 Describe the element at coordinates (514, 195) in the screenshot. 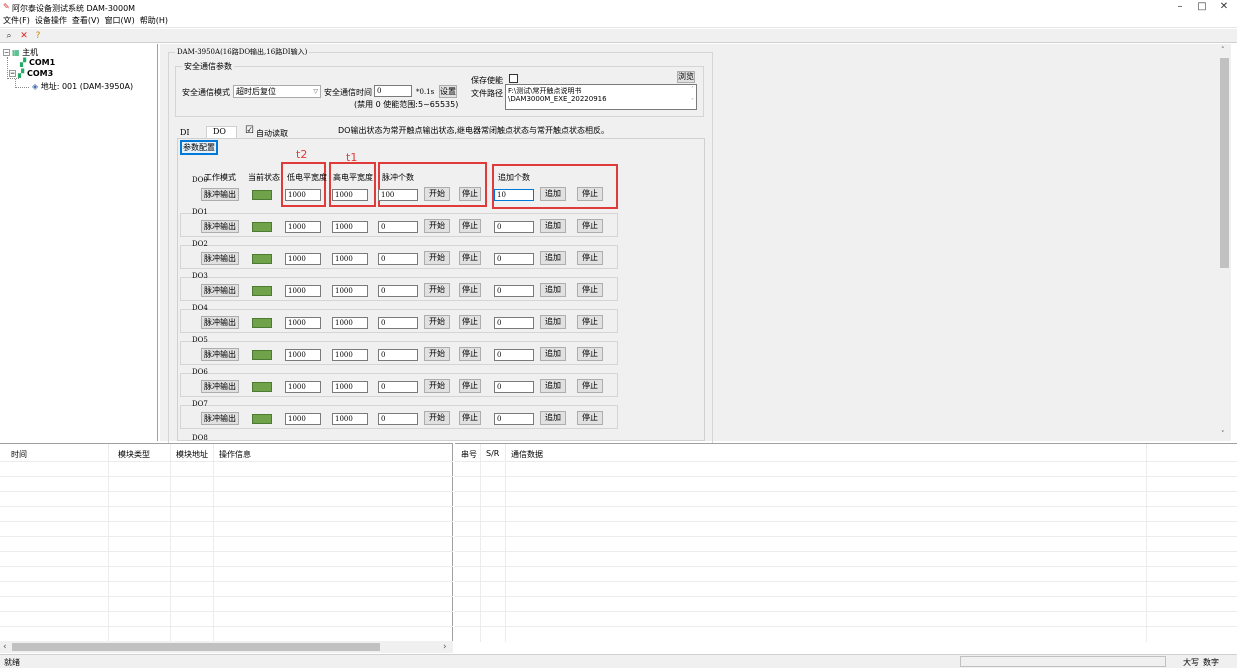

I see `append-count-input: 10` at that location.